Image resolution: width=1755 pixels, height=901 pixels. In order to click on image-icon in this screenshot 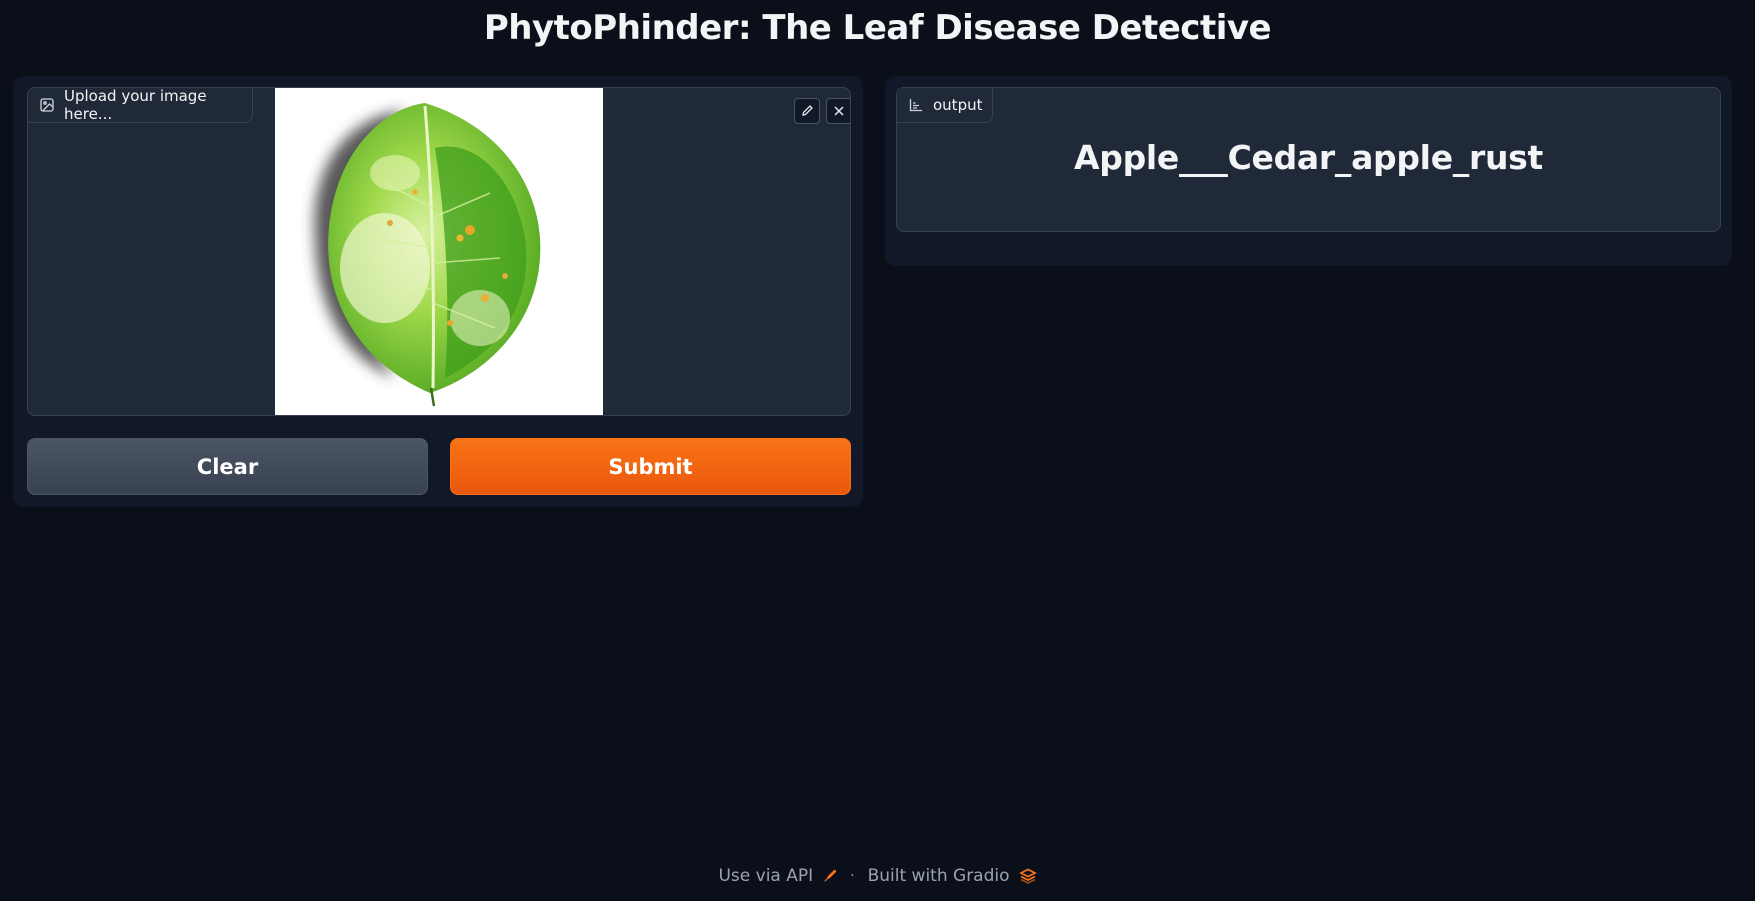, I will do `click(47, 105)`.